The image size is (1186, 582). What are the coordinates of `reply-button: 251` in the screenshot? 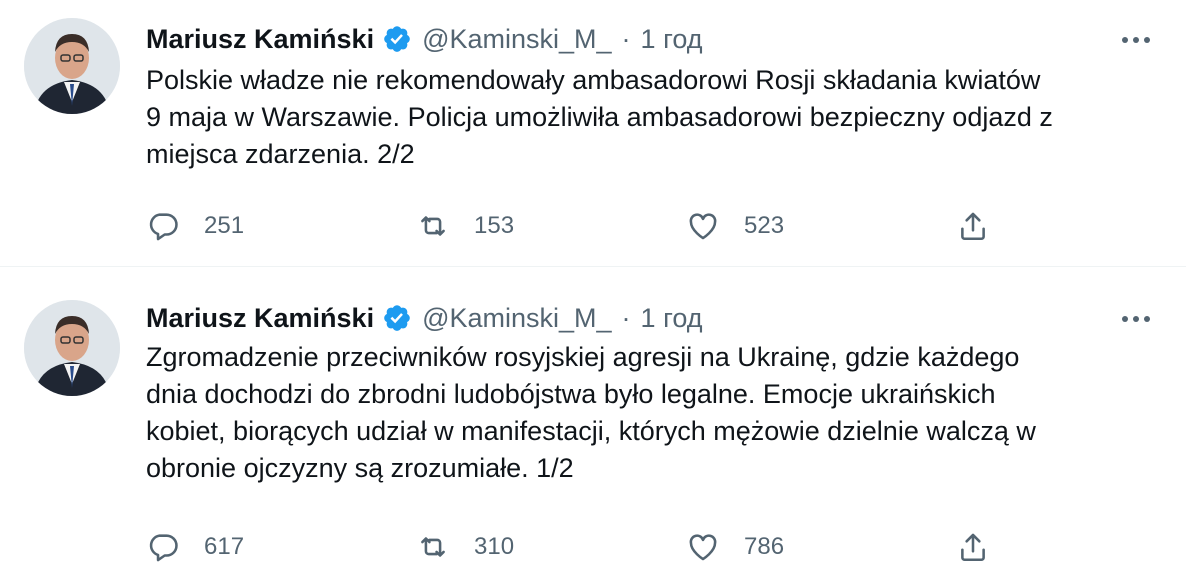 It's located at (281, 226).